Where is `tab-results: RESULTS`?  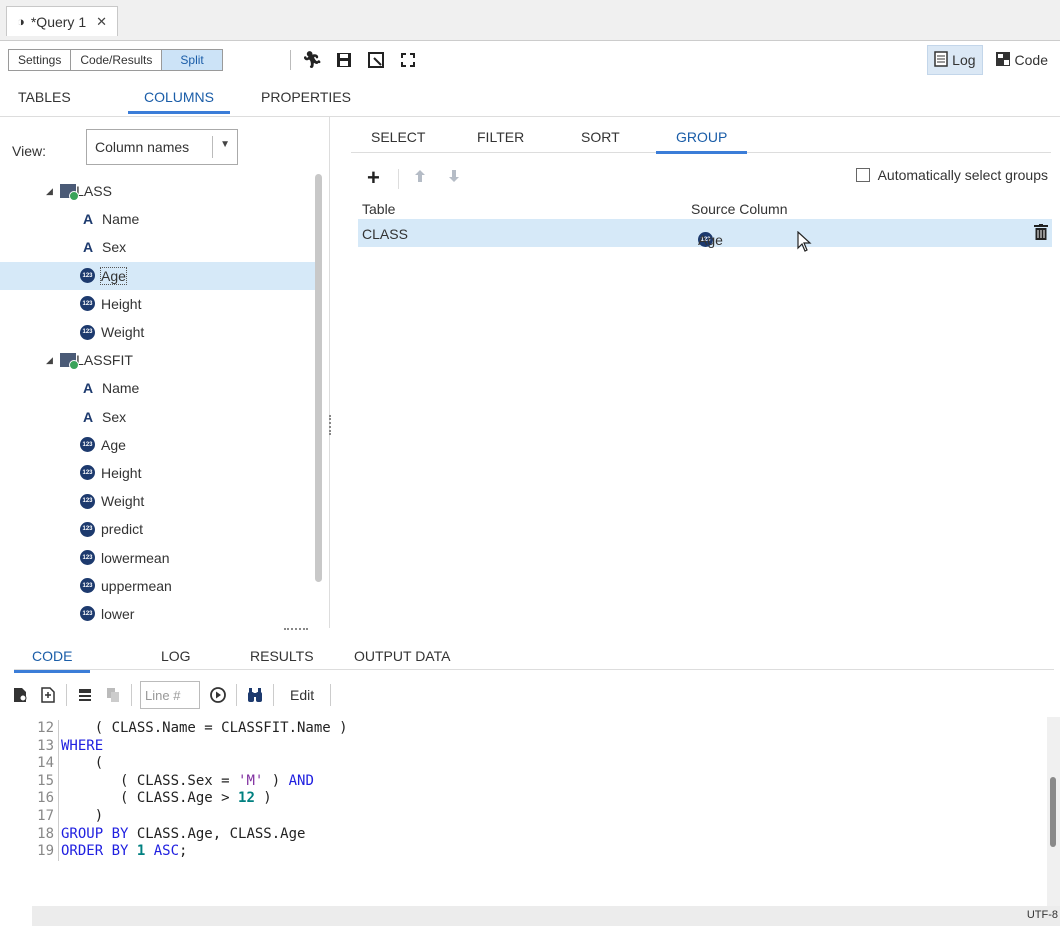
tab-results: RESULTS is located at coordinates (282, 659).